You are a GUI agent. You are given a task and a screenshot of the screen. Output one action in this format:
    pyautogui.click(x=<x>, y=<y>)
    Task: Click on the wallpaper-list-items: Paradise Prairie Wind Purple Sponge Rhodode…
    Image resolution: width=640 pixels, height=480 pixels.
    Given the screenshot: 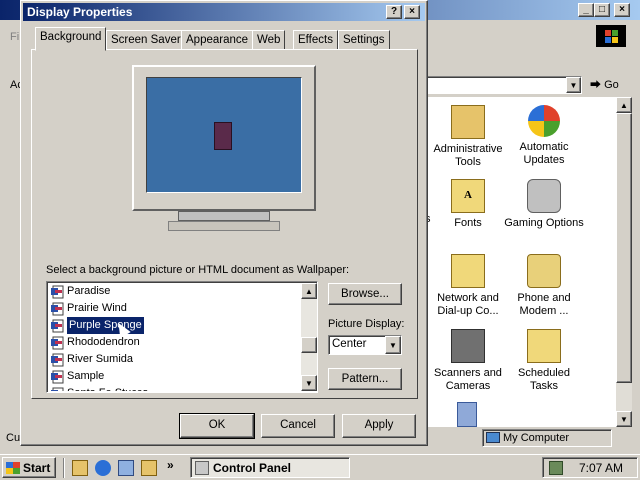 What is the action you would take?
    pyautogui.click(x=175, y=337)
    